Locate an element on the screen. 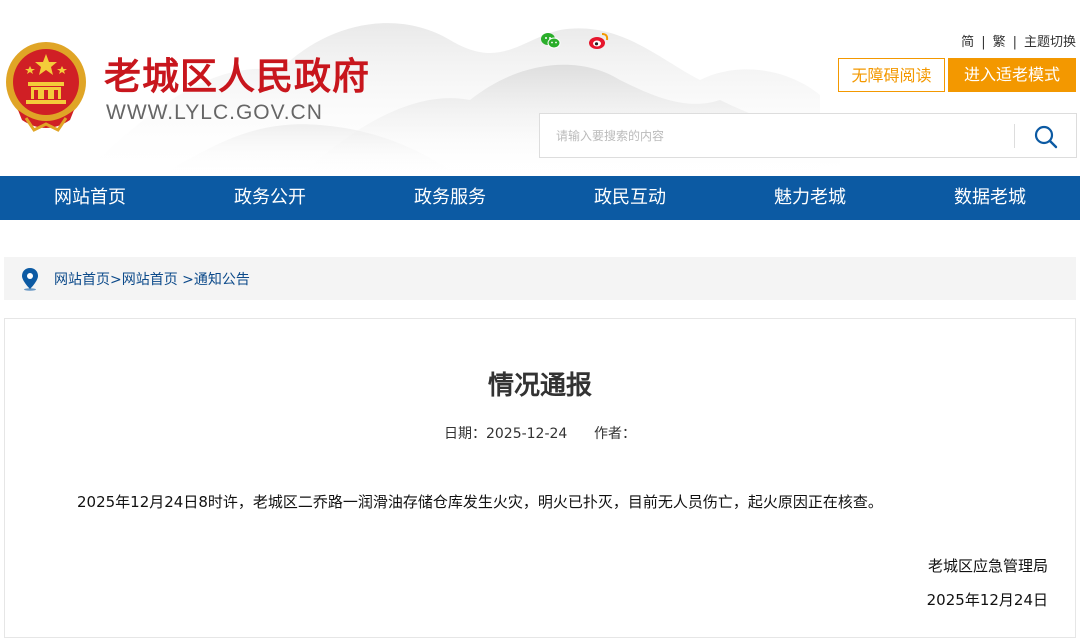 This screenshot has height=638, width=1080. language-switcher: 简 | 繁 | 主题切换 is located at coordinates (1018, 40).